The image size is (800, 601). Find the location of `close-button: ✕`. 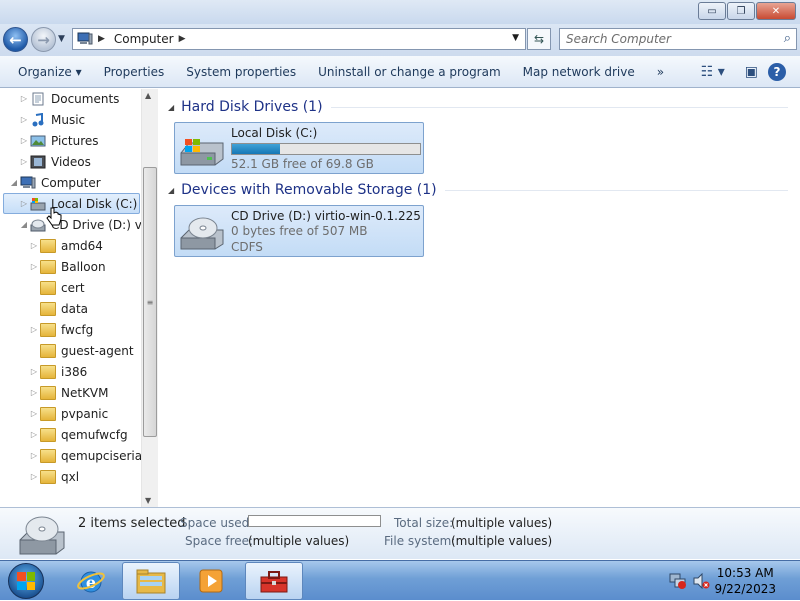

close-button: ✕ is located at coordinates (776, 11).